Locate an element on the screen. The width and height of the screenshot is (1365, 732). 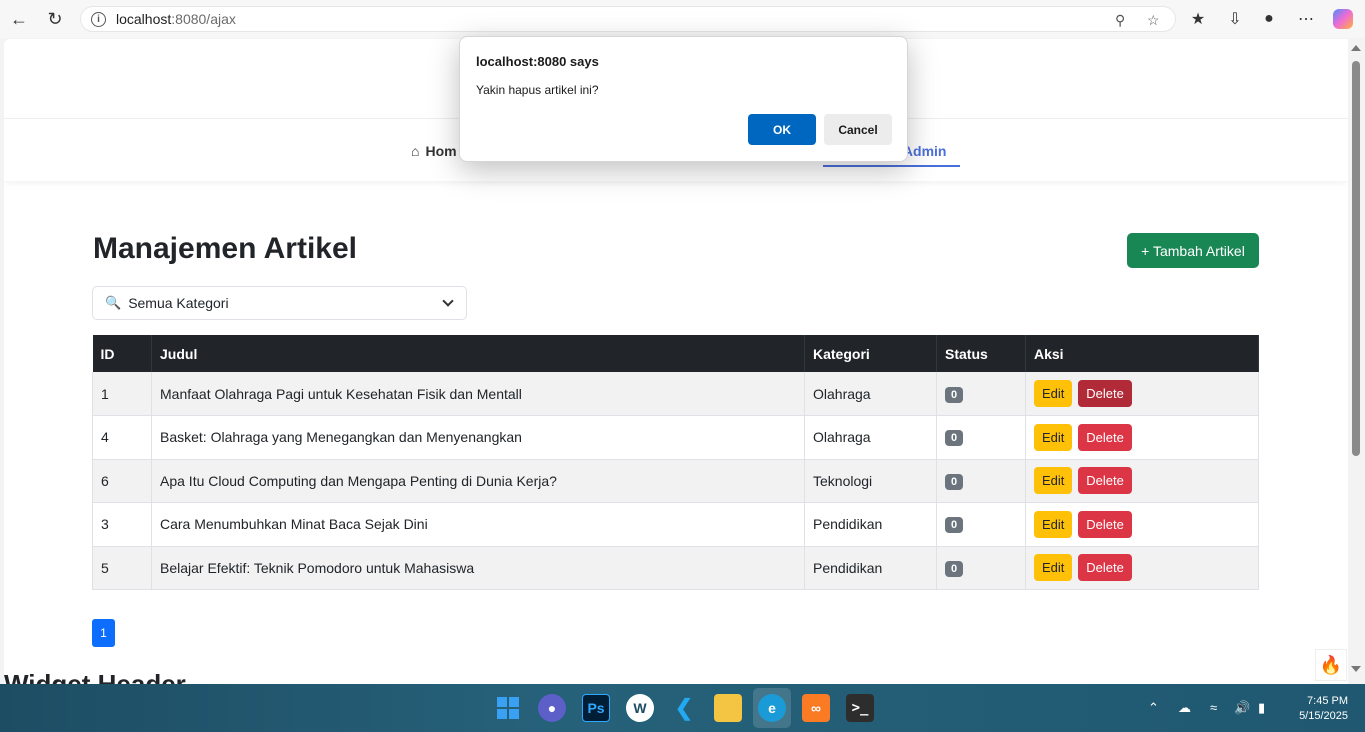
url-host: localhost is located at coordinates (144, 19).